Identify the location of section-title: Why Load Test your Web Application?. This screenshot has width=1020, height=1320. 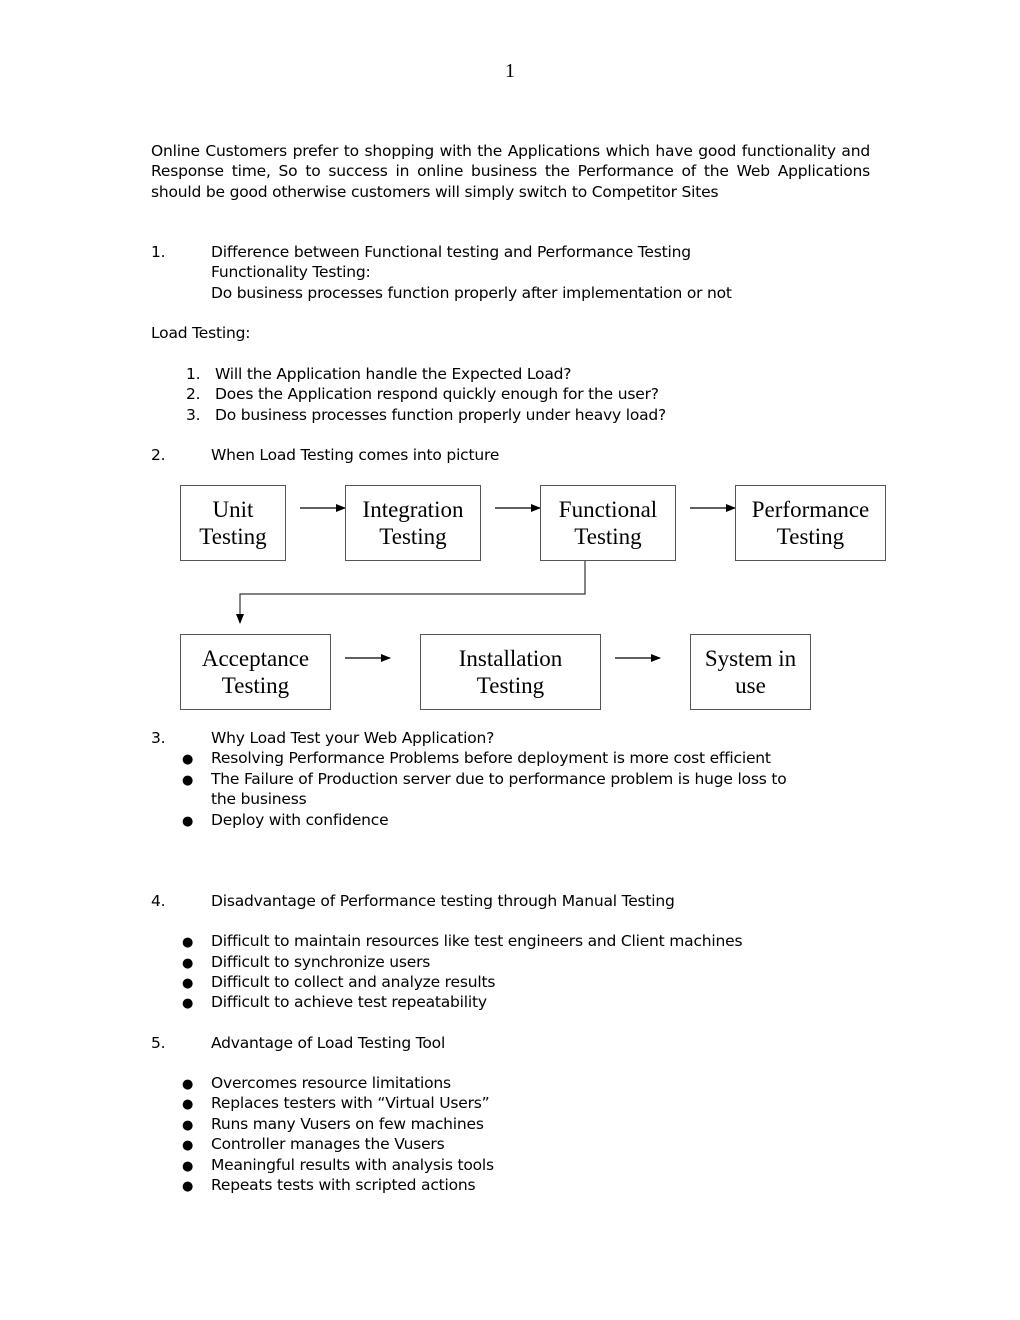
(353, 738).